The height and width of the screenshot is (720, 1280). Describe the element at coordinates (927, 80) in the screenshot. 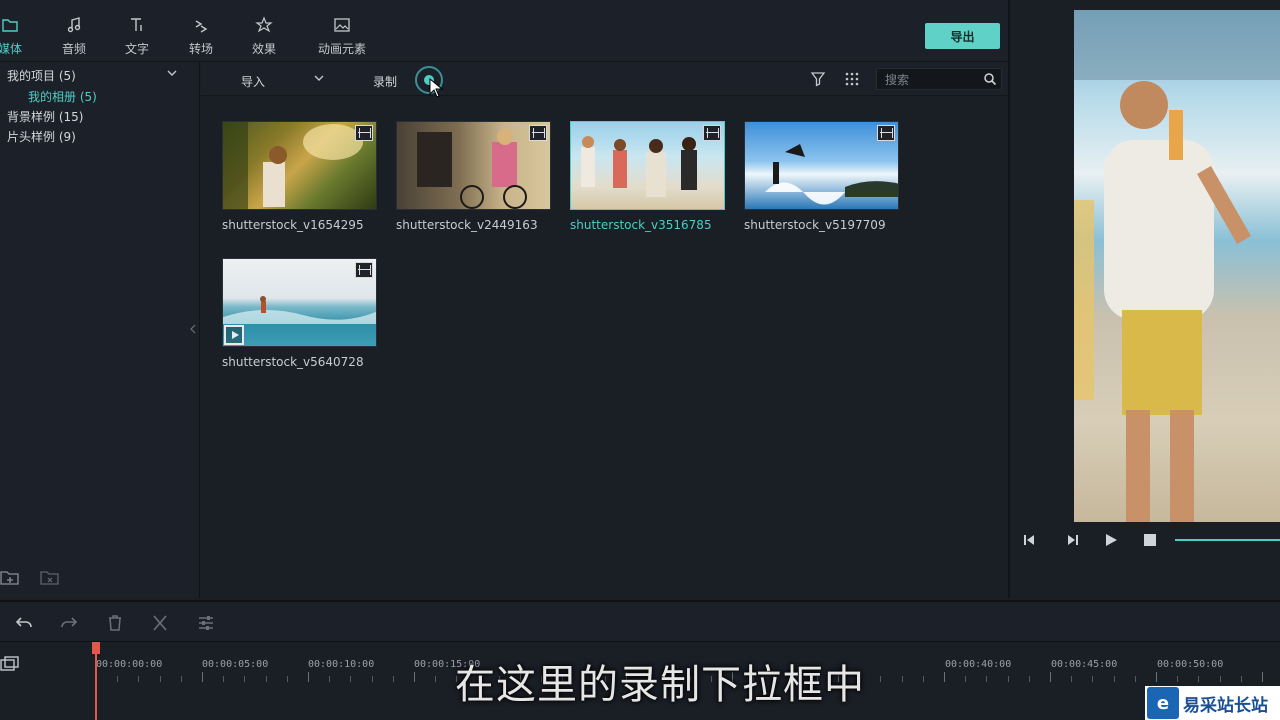

I see `search-input` at that location.